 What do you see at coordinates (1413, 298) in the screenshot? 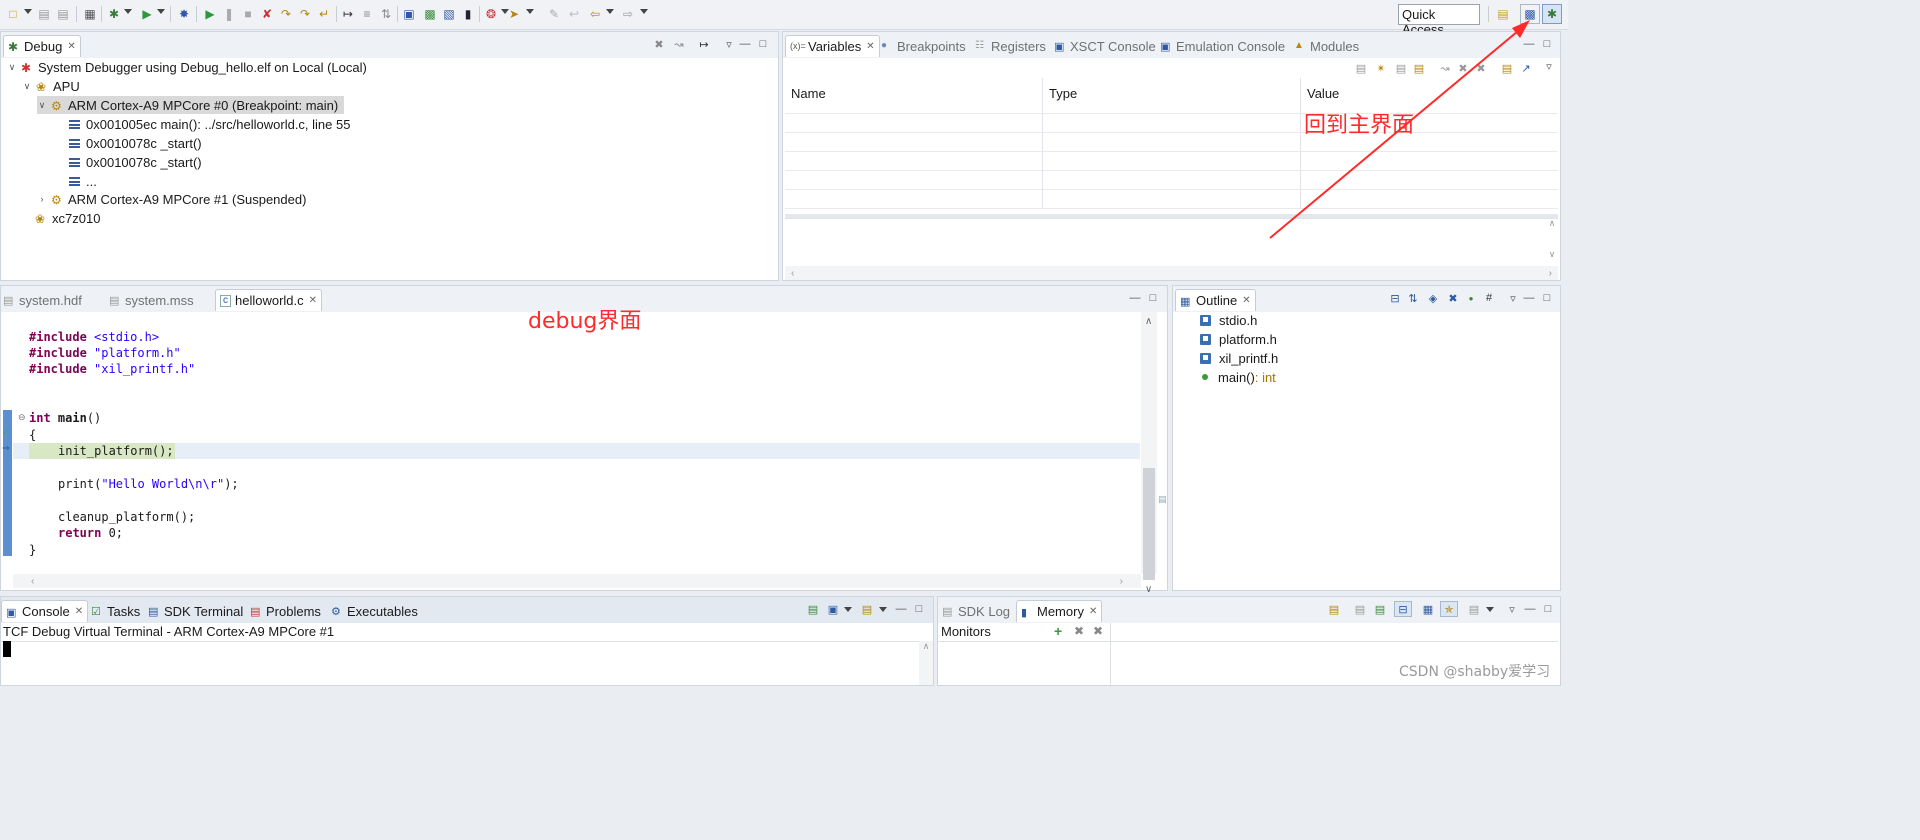
I see `sort-icon: ⇅` at bounding box center [1413, 298].